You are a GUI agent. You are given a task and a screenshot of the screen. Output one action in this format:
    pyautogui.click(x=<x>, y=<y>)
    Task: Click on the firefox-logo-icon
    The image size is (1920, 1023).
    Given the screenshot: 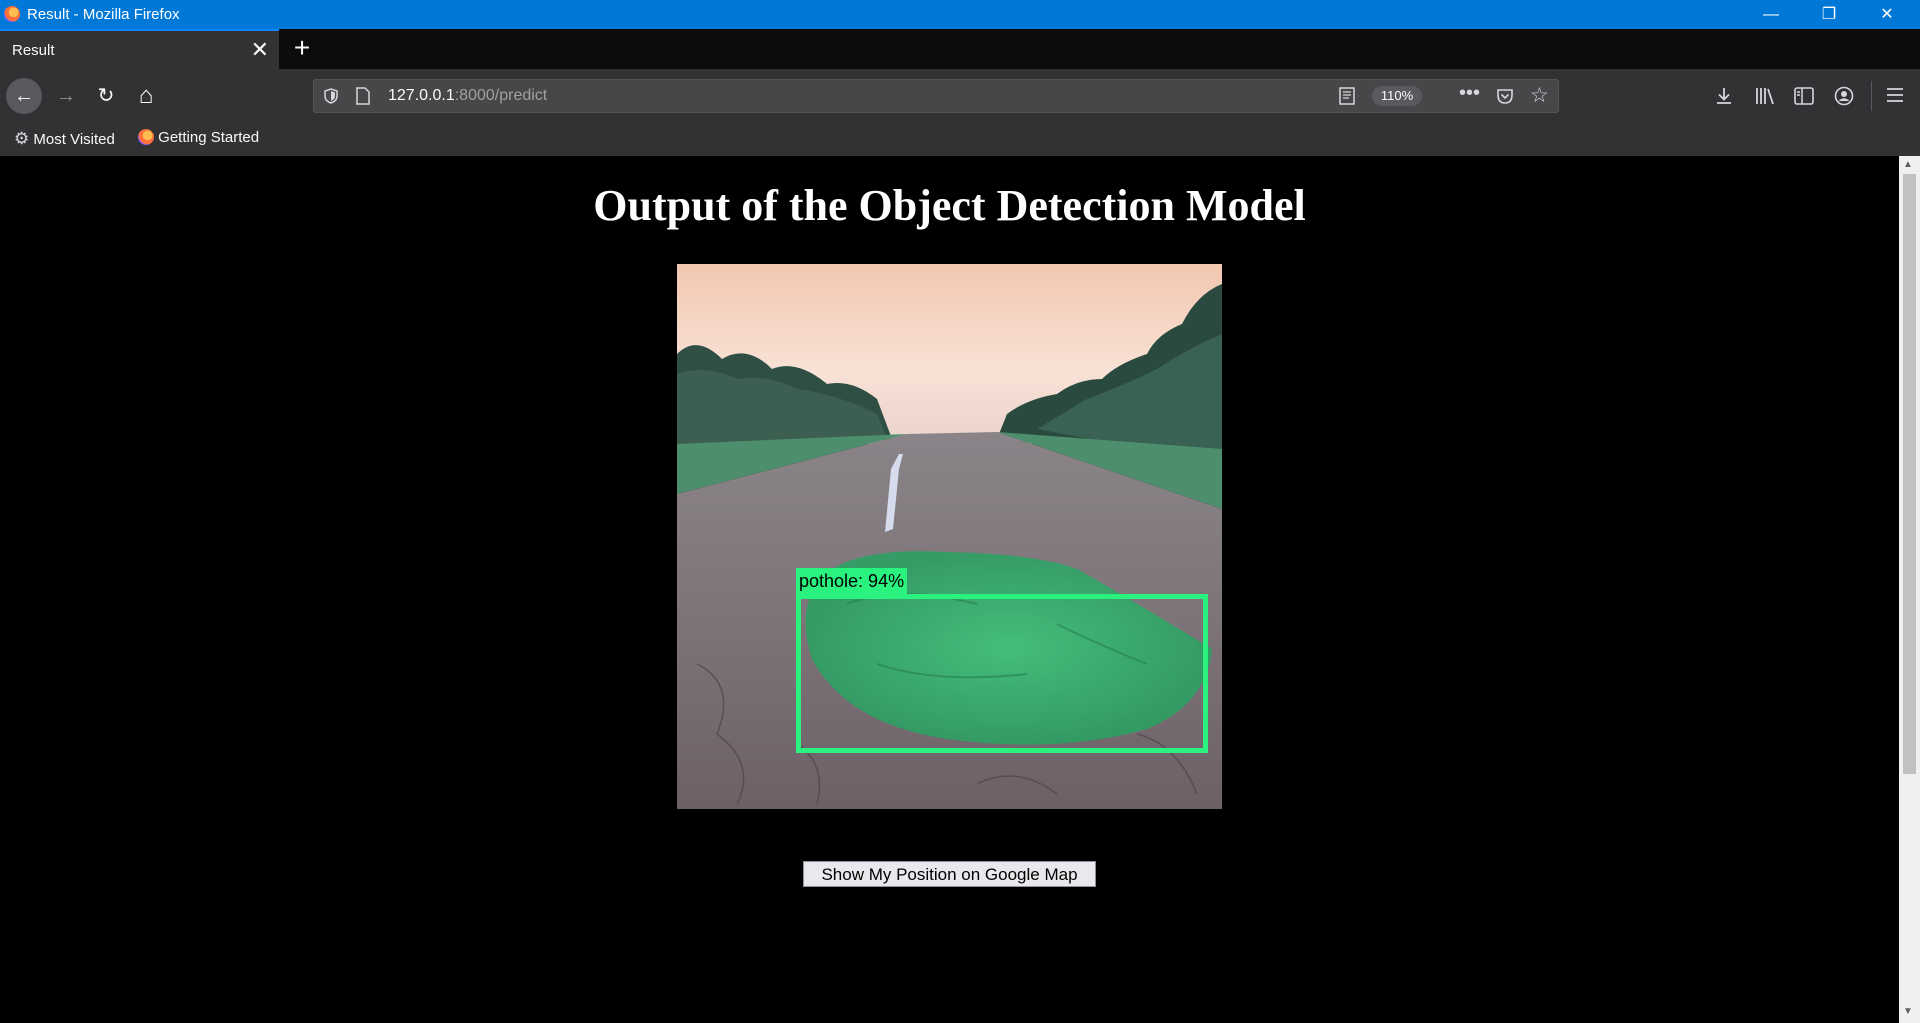 What is the action you would take?
    pyautogui.click(x=12, y=14)
    